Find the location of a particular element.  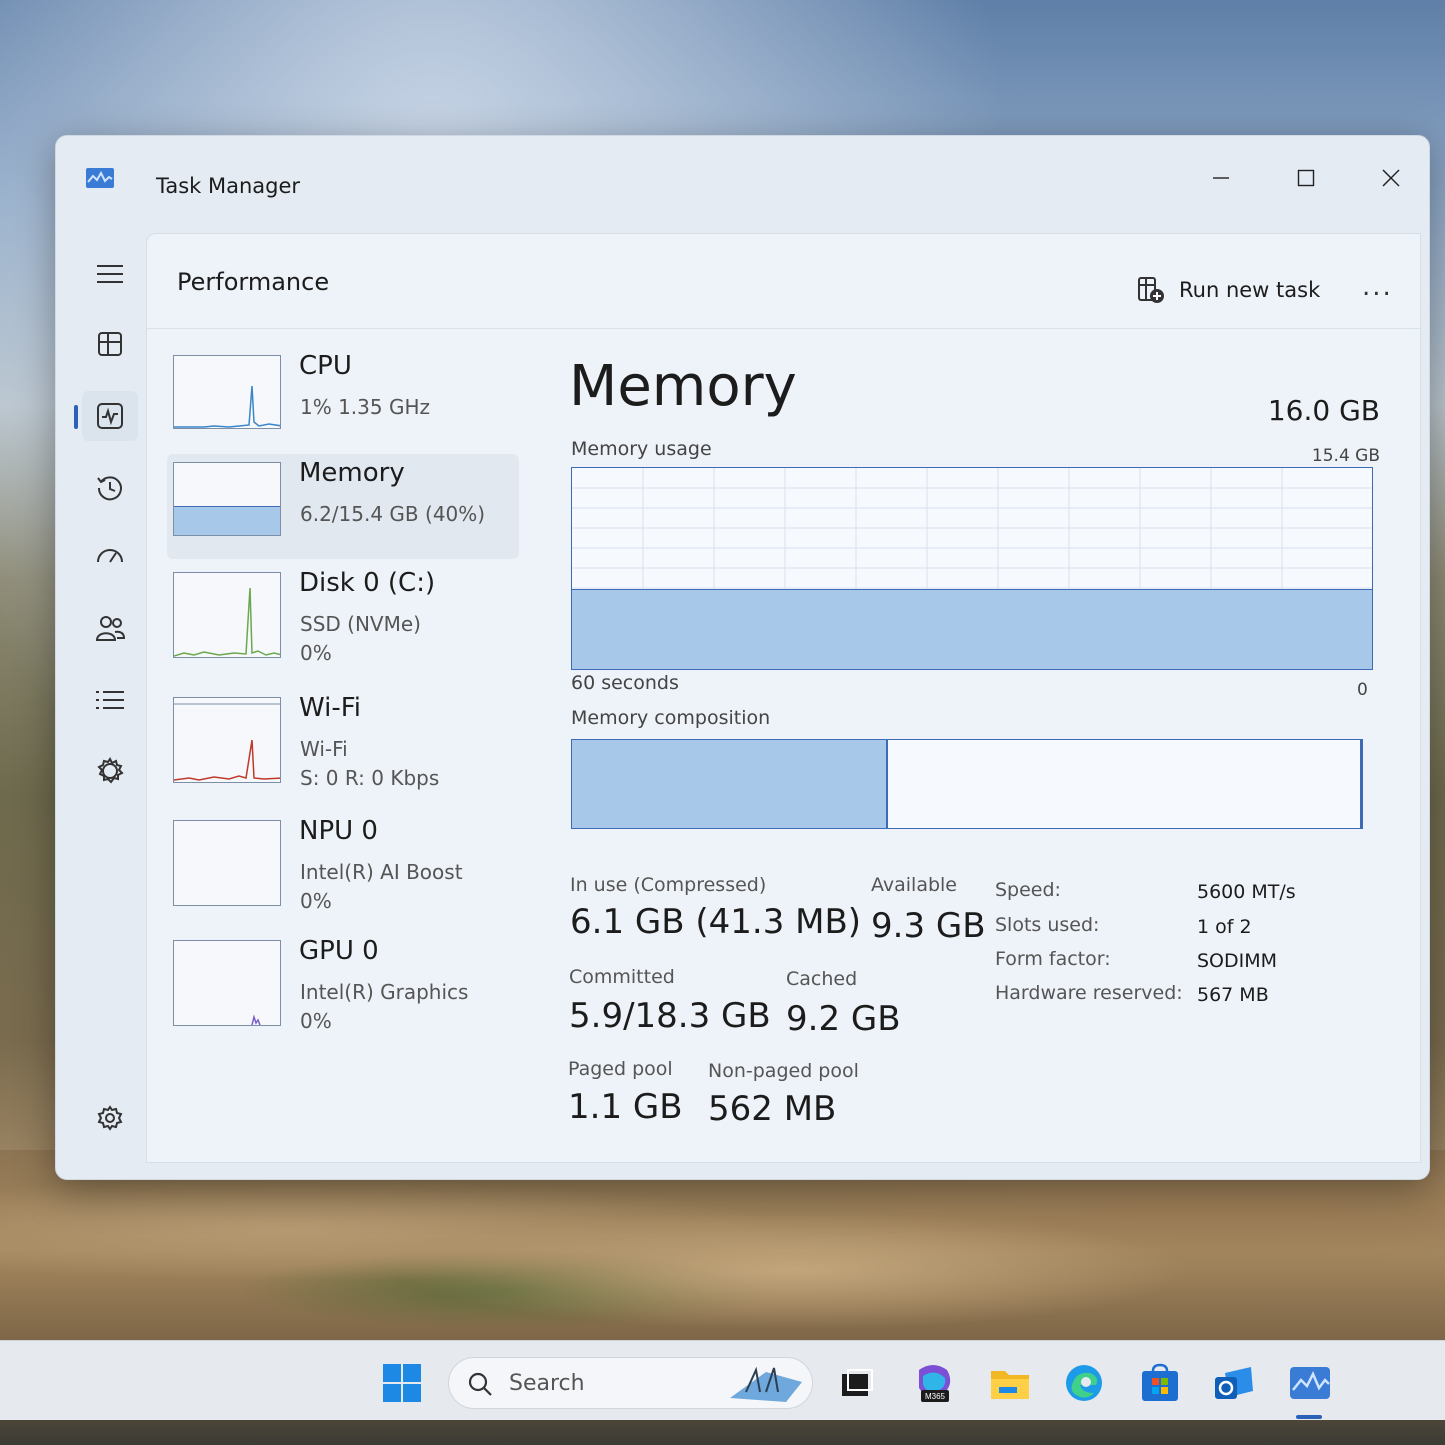

services-icon is located at coordinates (110, 770).